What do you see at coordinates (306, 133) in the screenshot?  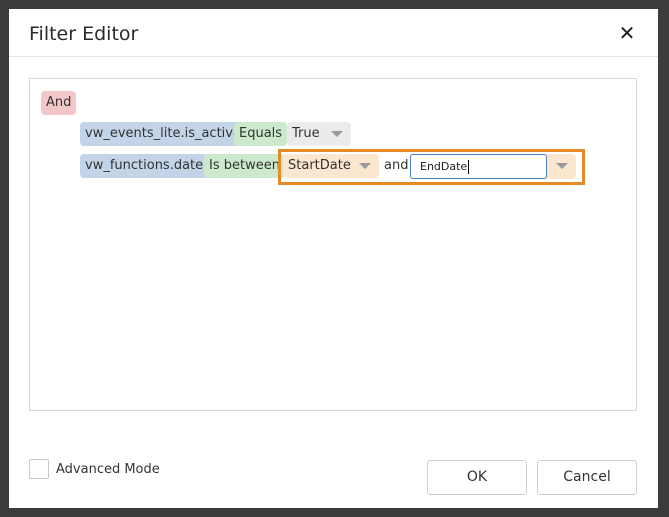 I see `condition-1-value: True` at bounding box center [306, 133].